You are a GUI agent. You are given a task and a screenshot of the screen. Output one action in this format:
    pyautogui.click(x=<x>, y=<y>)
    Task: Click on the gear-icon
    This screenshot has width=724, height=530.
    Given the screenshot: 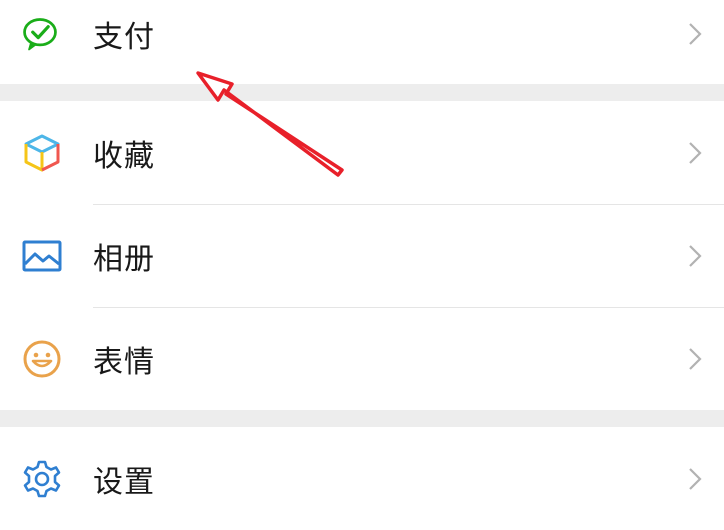 What is the action you would take?
    pyautogui.click(x=42, y=479)
    